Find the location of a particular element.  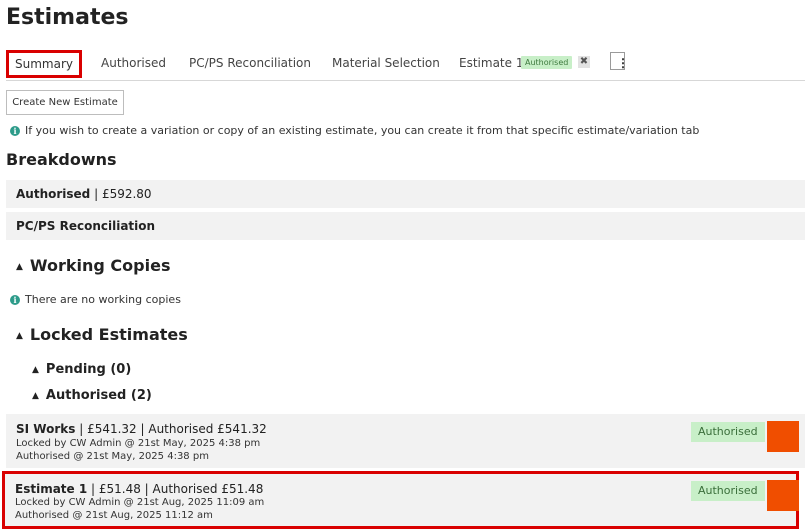

authorised-heading: Authorised (2) is located at coordinates (98, 395).